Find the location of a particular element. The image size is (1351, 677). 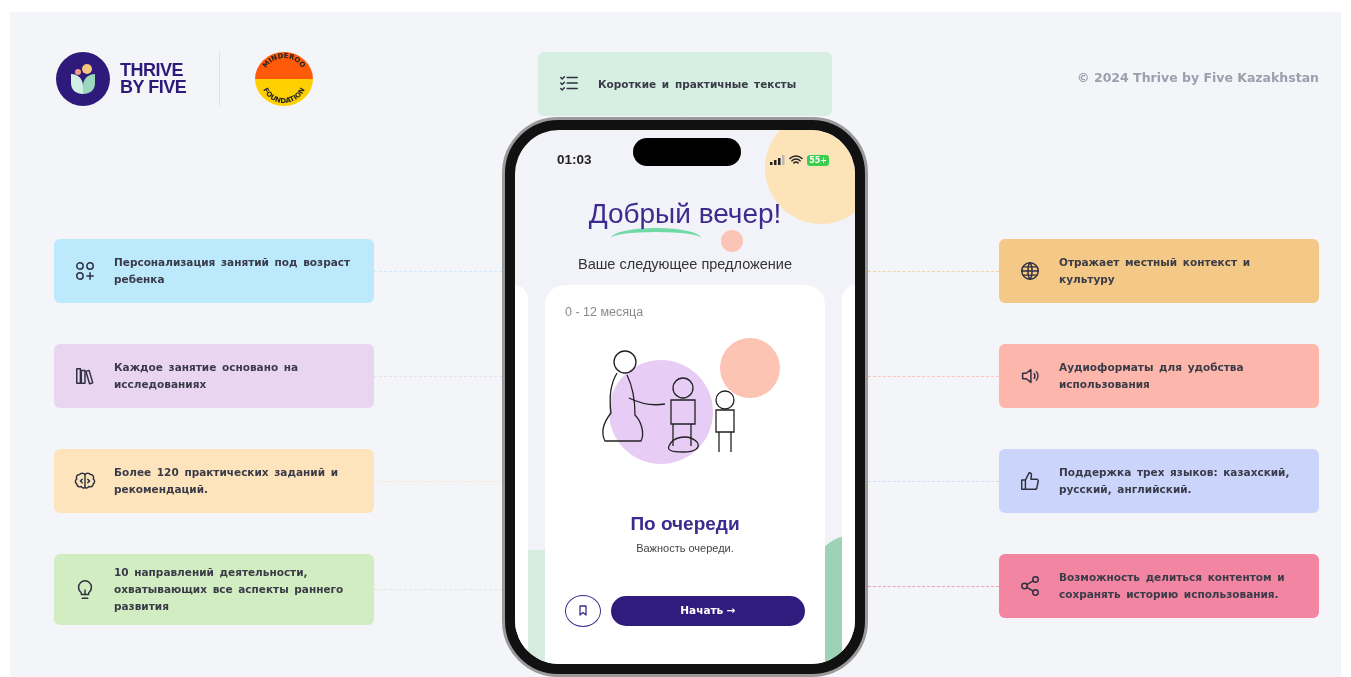

activity-description: Важность очереди. is located at coordinates (685, 548).